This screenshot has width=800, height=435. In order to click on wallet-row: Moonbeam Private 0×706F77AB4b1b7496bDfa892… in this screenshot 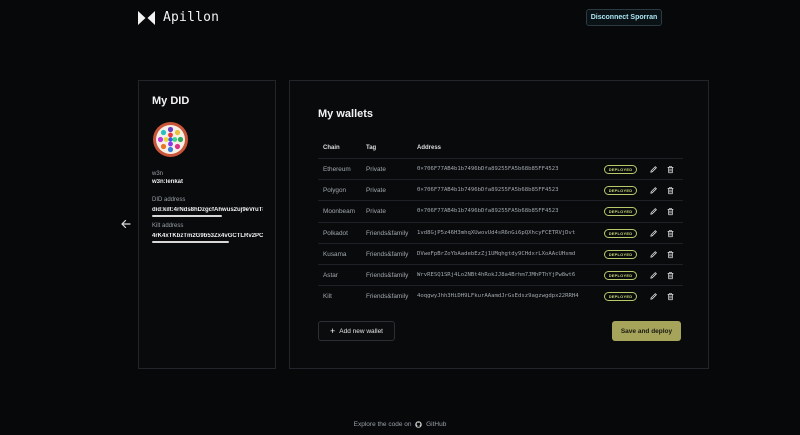, I will do `click(500, 210)`.